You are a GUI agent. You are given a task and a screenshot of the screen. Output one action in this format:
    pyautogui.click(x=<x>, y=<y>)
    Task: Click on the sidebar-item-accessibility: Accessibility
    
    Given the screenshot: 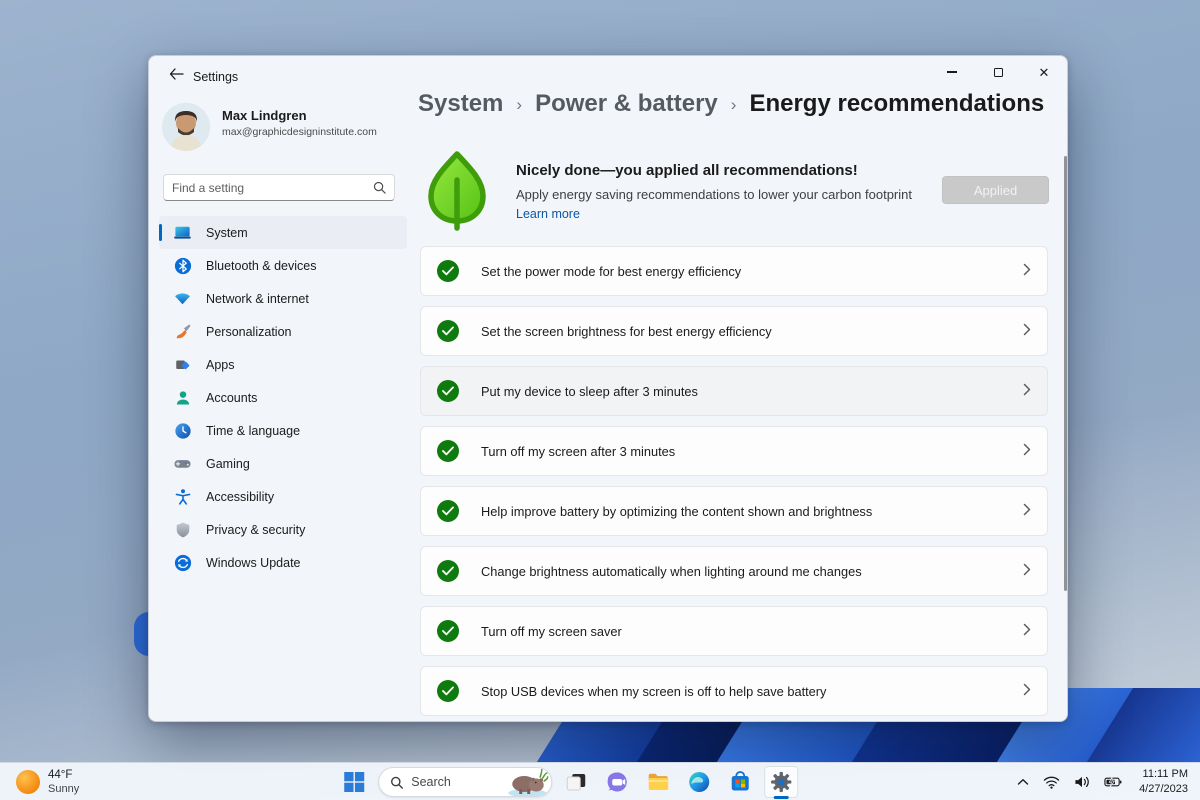 What is the action you would take?
    pyautogui.click(x=283, y=496)
    